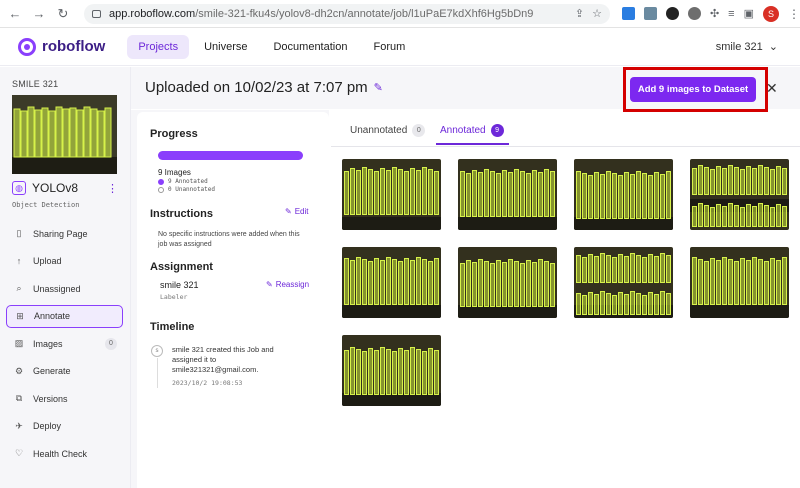  I want to click on puzzle-icon: ✣, so click(714, 13).